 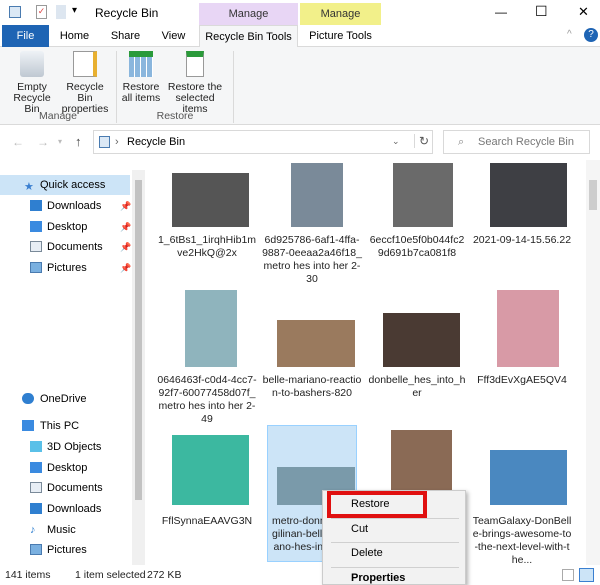 What do you see at coordinates (591, 35) in the screenshot?
I see `help-icon: ?` at bounding box center [591, 35].